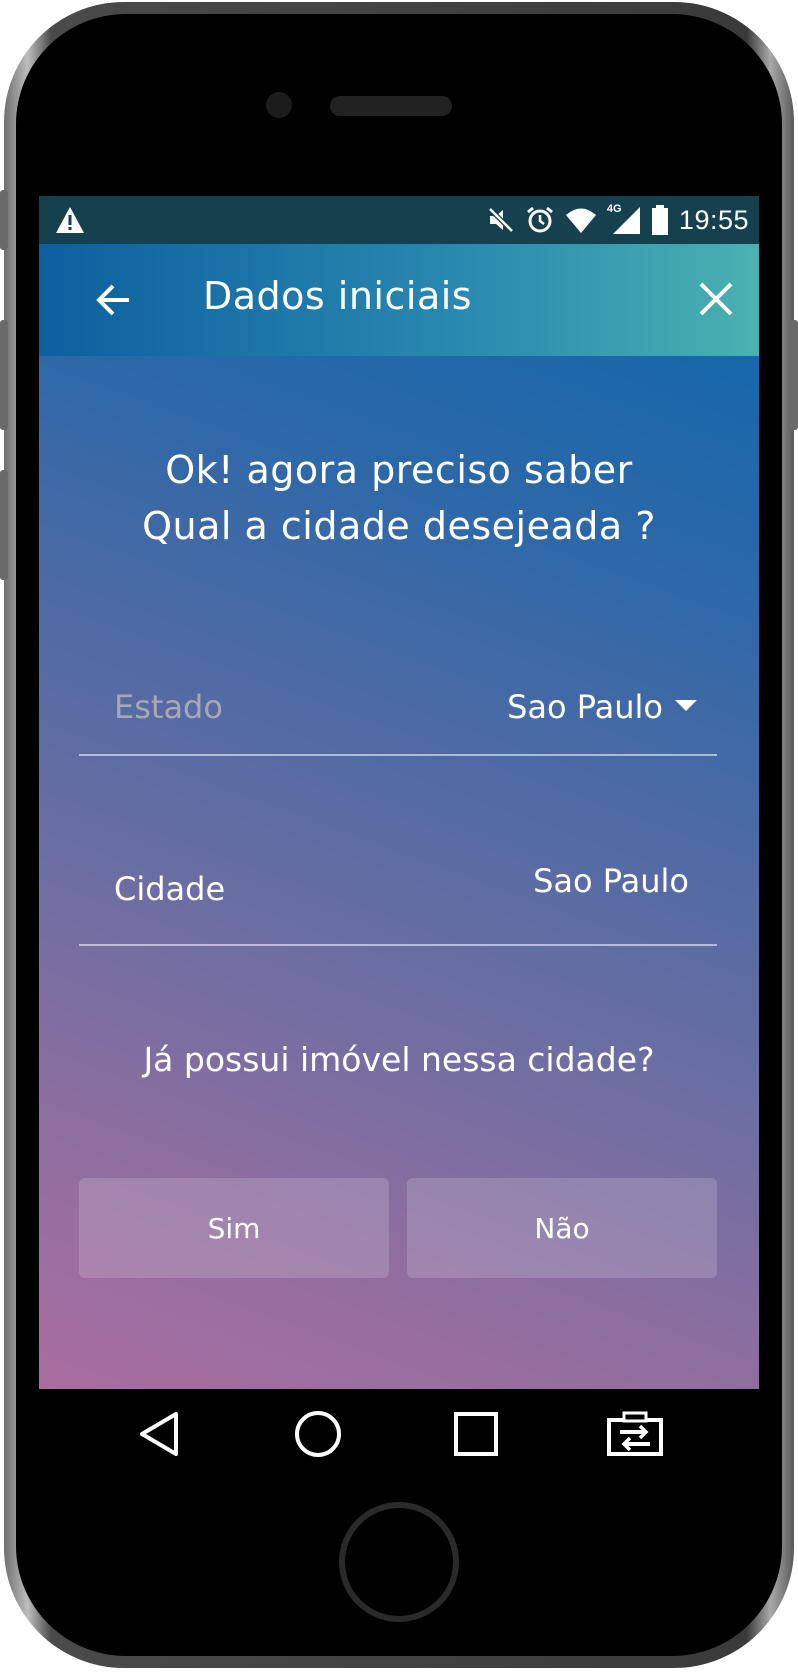 This screenshot has width=798, height=1672. Describe the element at coordinates (160, 1434) in the screenshot. I see `back-triangle-icon` at that location.